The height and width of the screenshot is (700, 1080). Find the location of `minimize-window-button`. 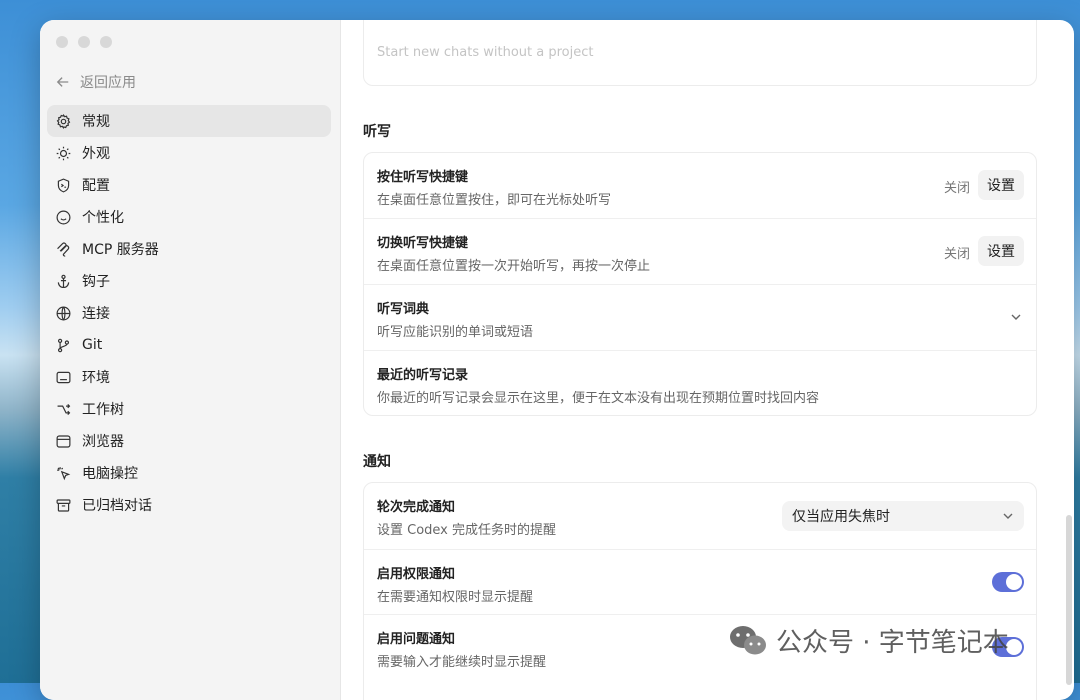

minimize-window-button is located at coordinates (84, 42).